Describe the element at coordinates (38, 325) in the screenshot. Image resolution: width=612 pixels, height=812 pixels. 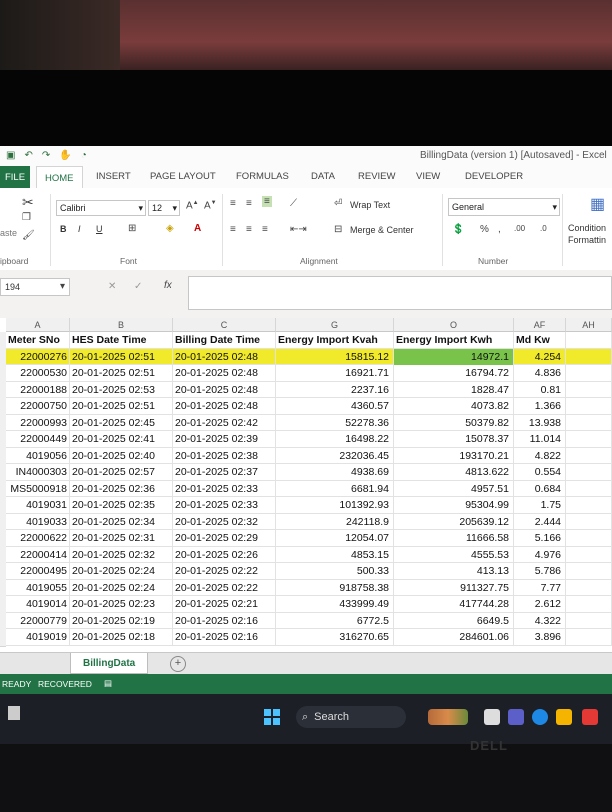
I see `column-header-a: A` at that location.